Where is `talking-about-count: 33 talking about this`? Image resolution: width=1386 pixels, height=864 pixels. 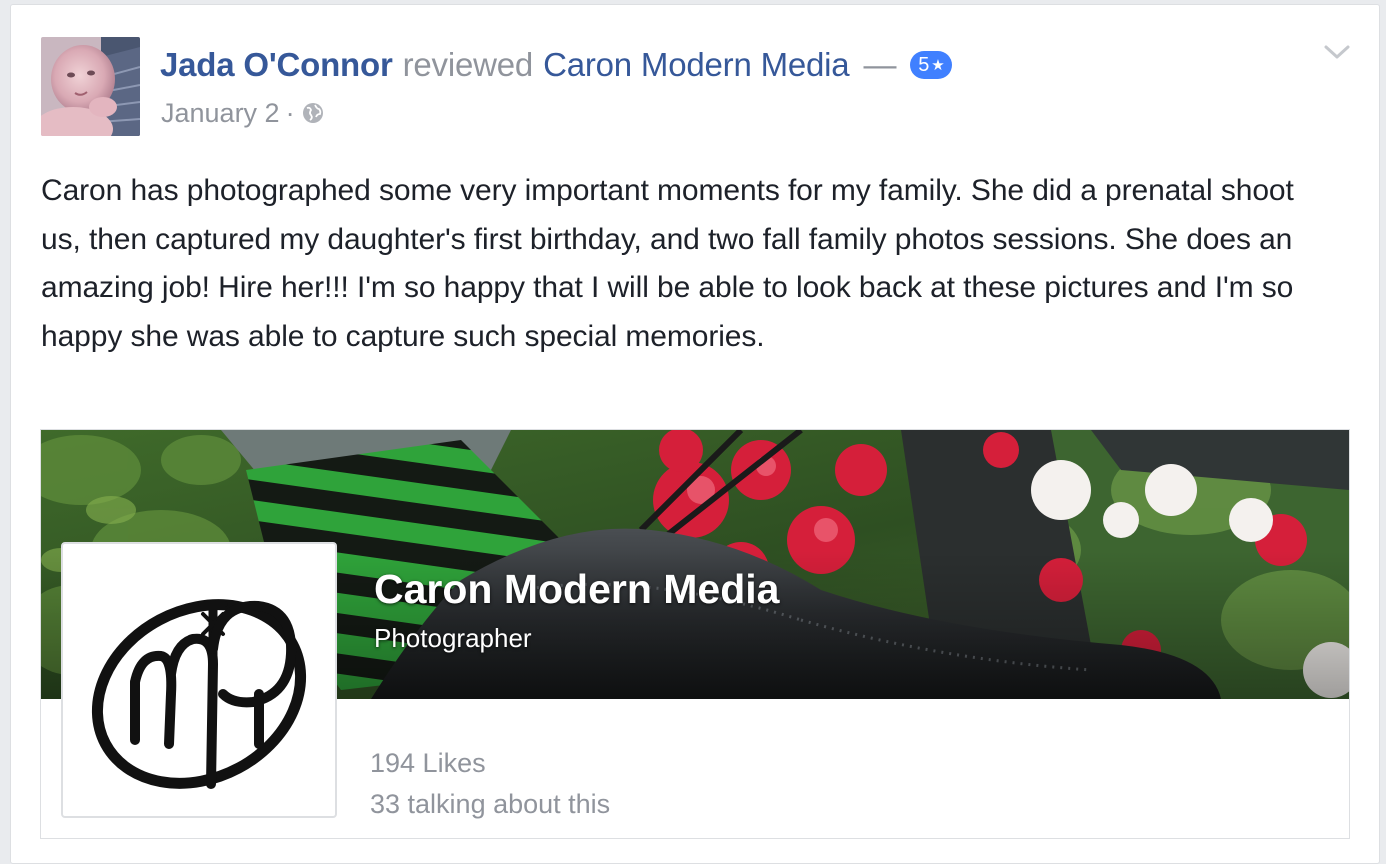 talking-about-count: 33 talking about this is located at coordinates (490, 804).